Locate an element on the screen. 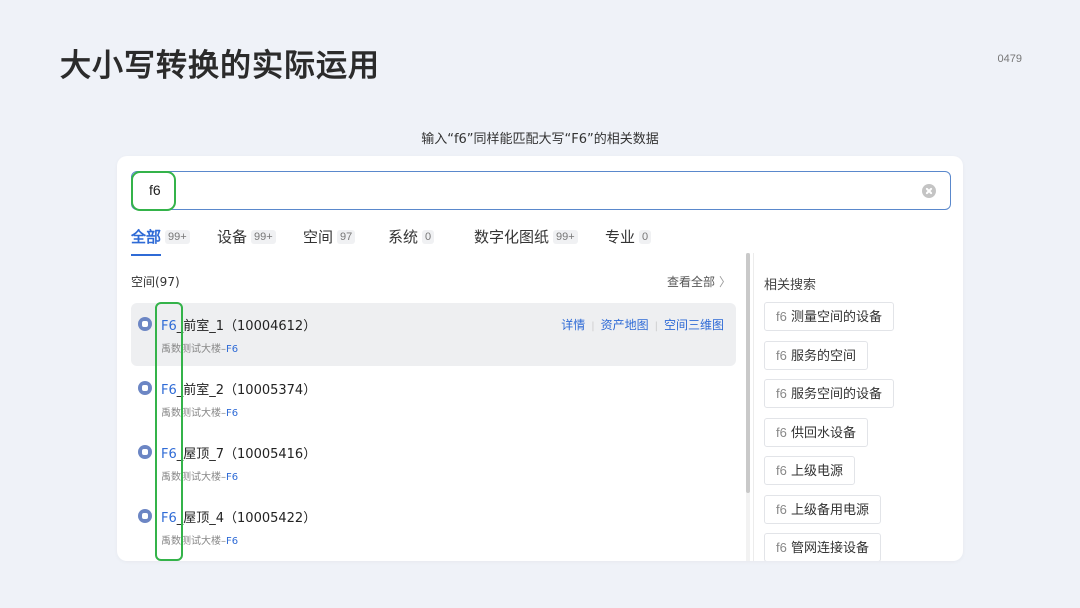  tab-count-badge: 97 is located at coordinates (346, 237).